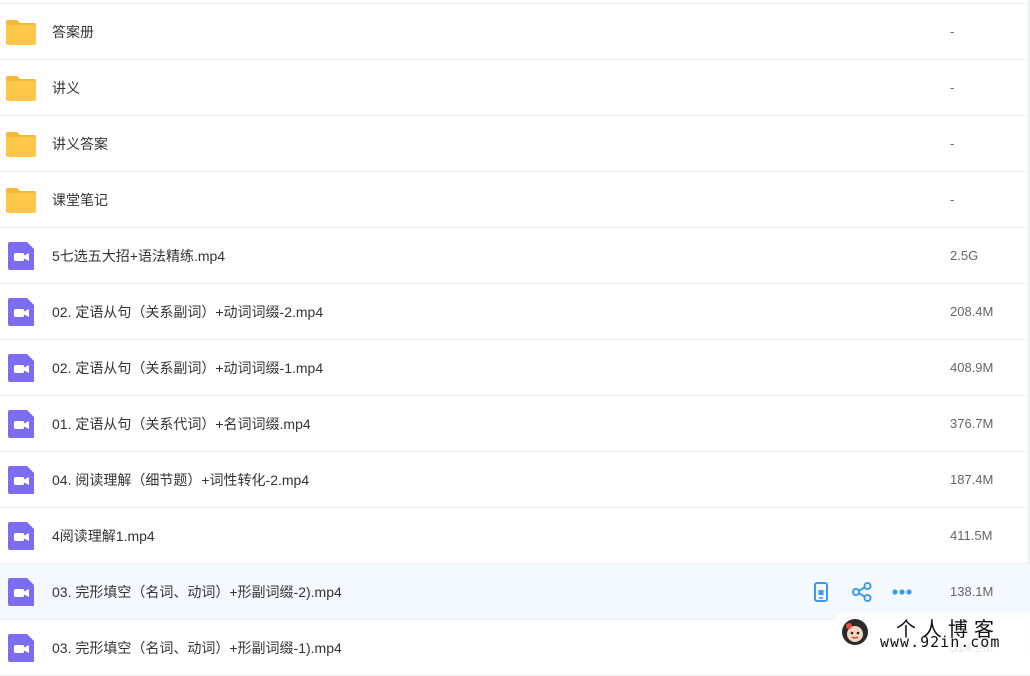  What do you see at coordinates (138, 256) in the screenshot?
I see `file-name: 5七选五大招+语法精练.mp4` at bounding box center [138, 256].